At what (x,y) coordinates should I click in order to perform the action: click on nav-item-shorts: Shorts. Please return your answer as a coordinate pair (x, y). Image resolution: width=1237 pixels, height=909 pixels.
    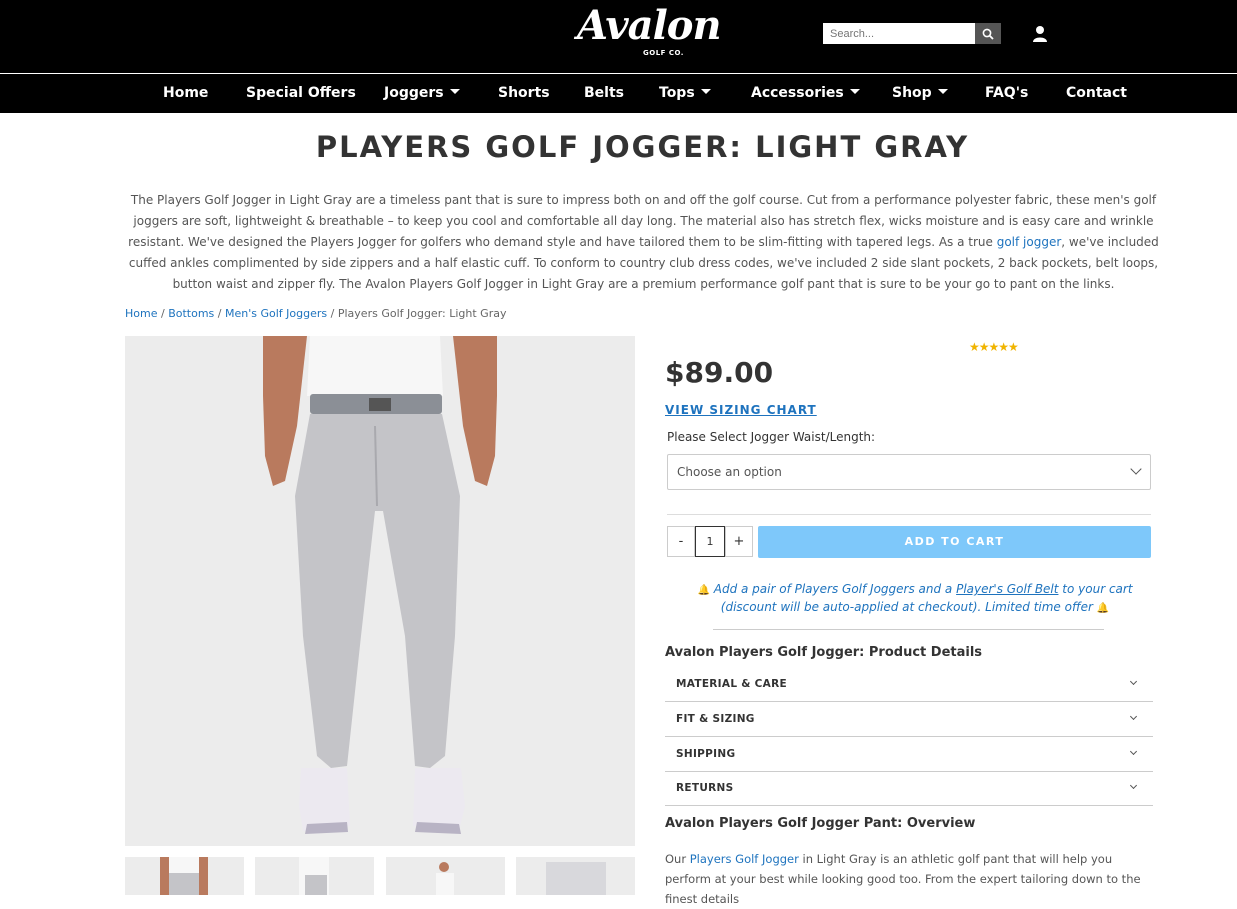
    Looking at the image, I should click on (524, 94).